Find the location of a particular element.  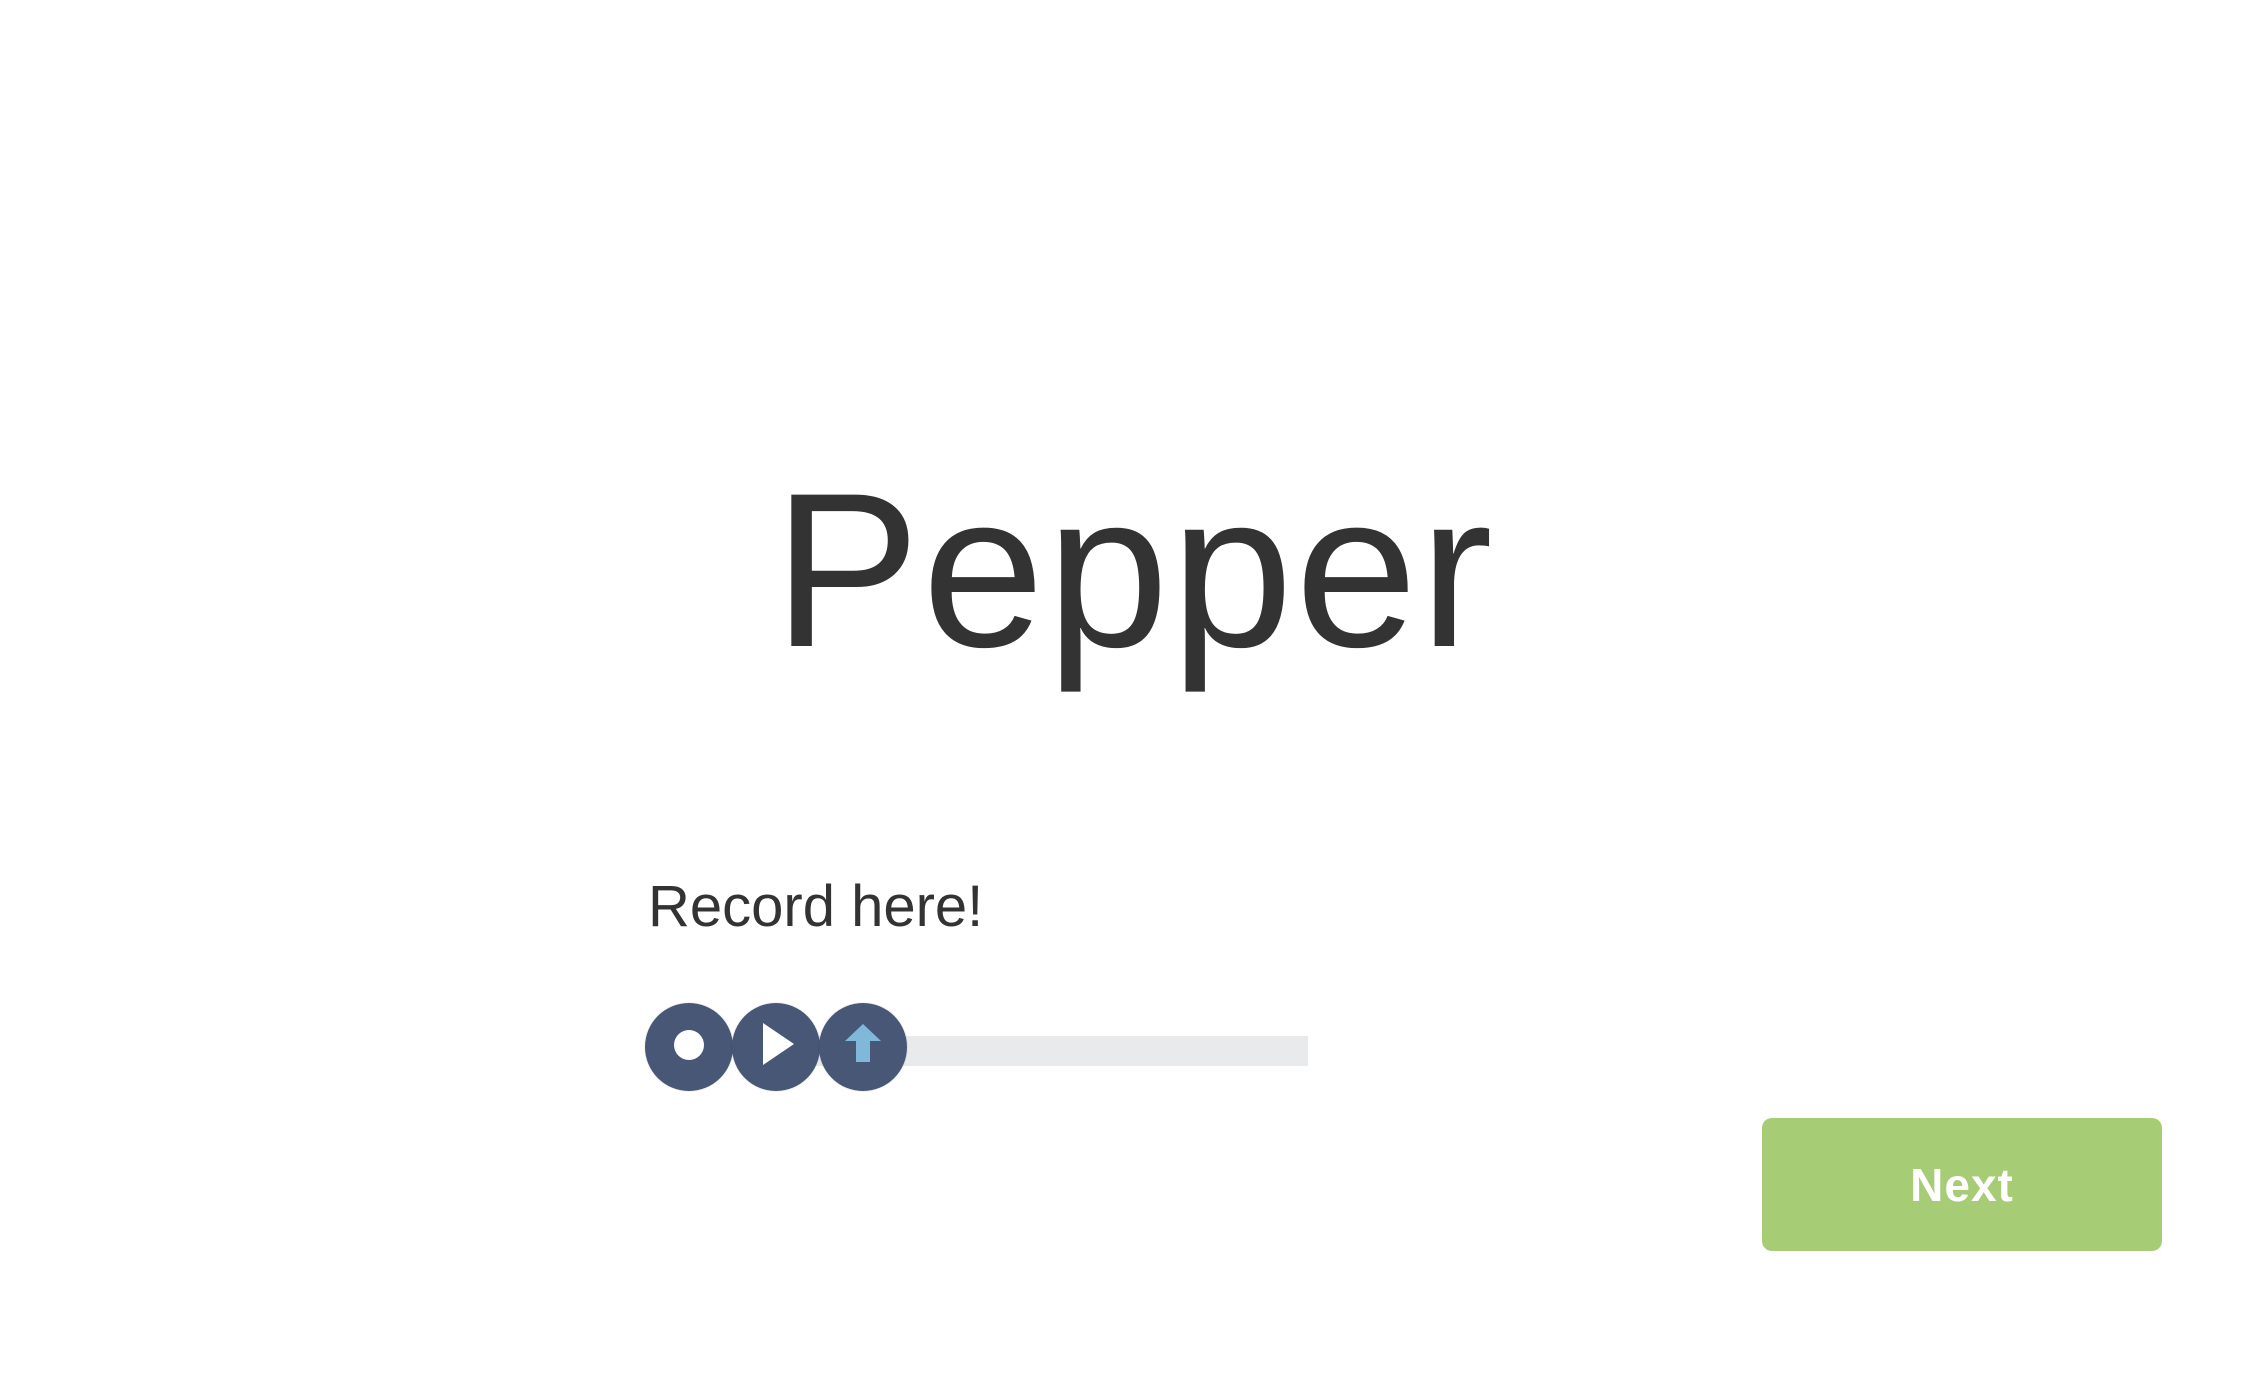

play-button is located at coordinates (776, 1047).